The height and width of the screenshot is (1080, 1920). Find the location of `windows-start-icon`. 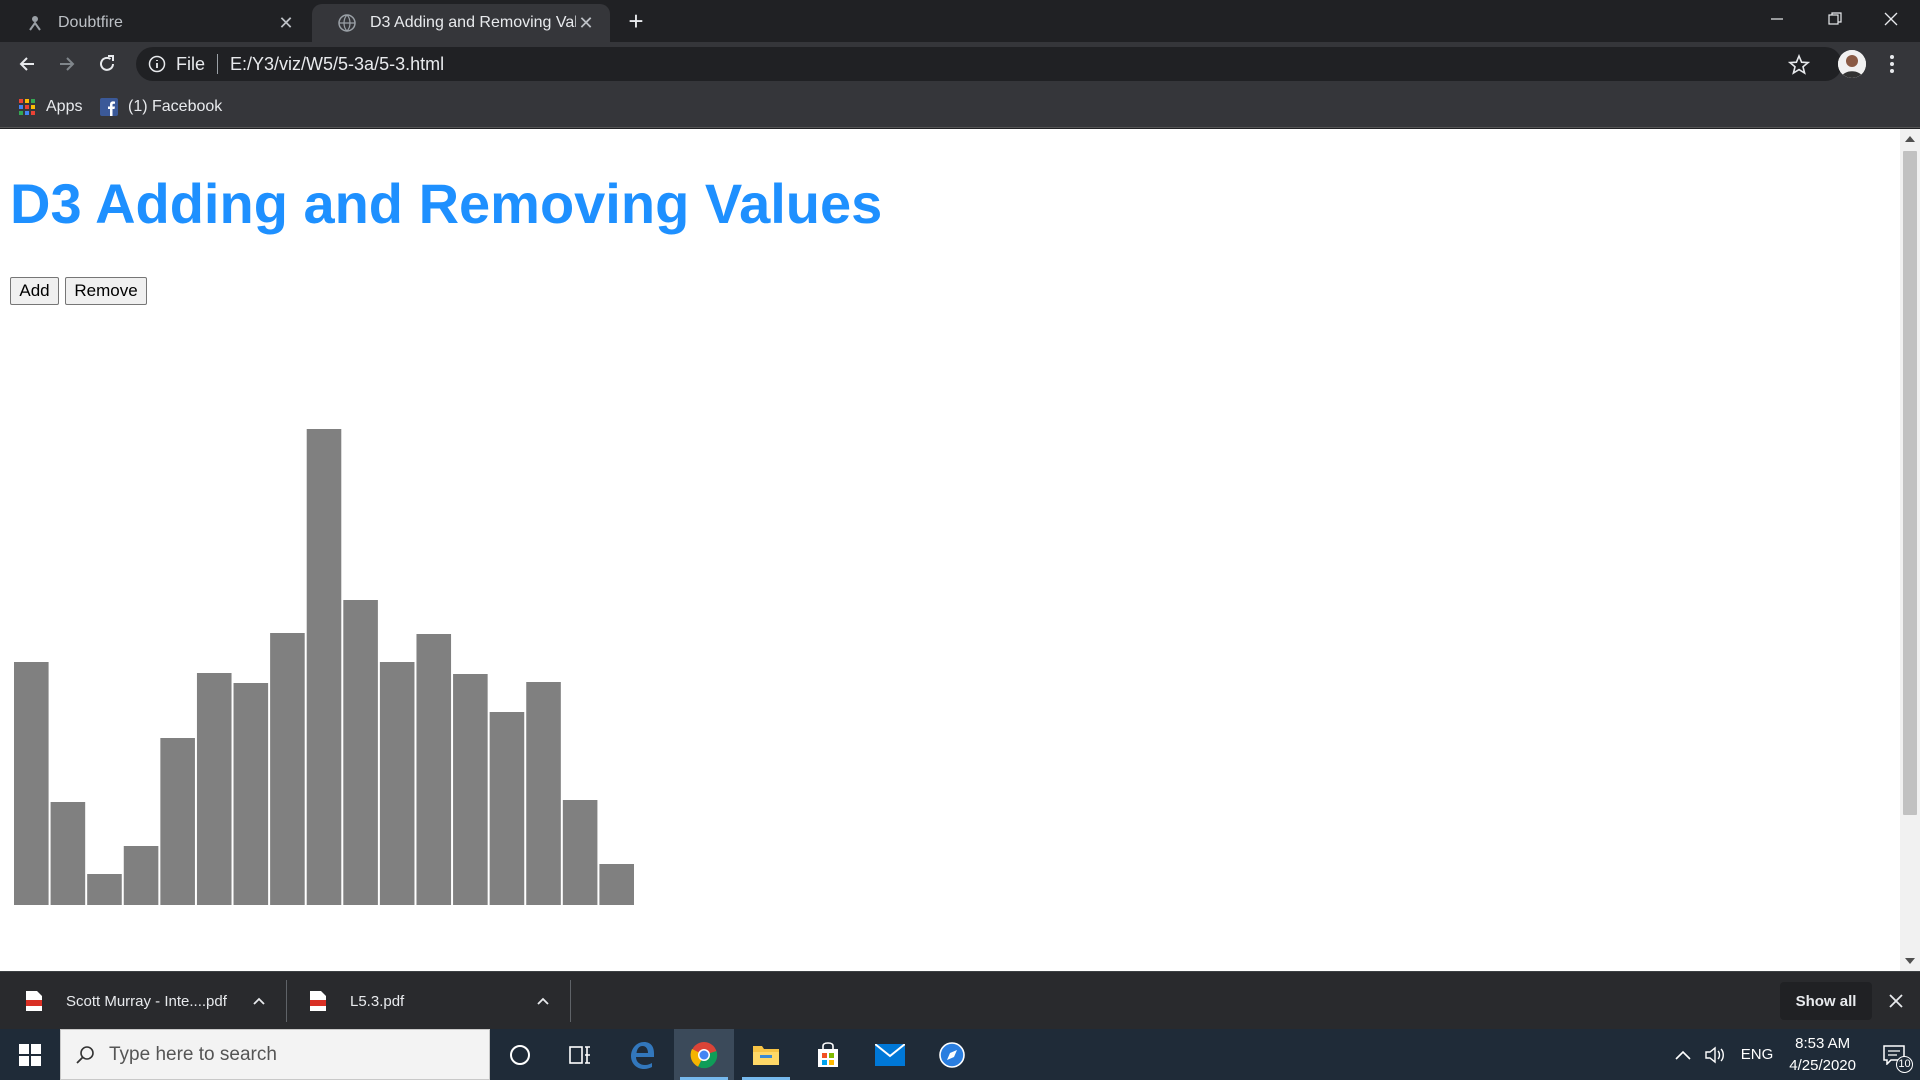

windows-start-icon is located at coordinates (30, 1054).